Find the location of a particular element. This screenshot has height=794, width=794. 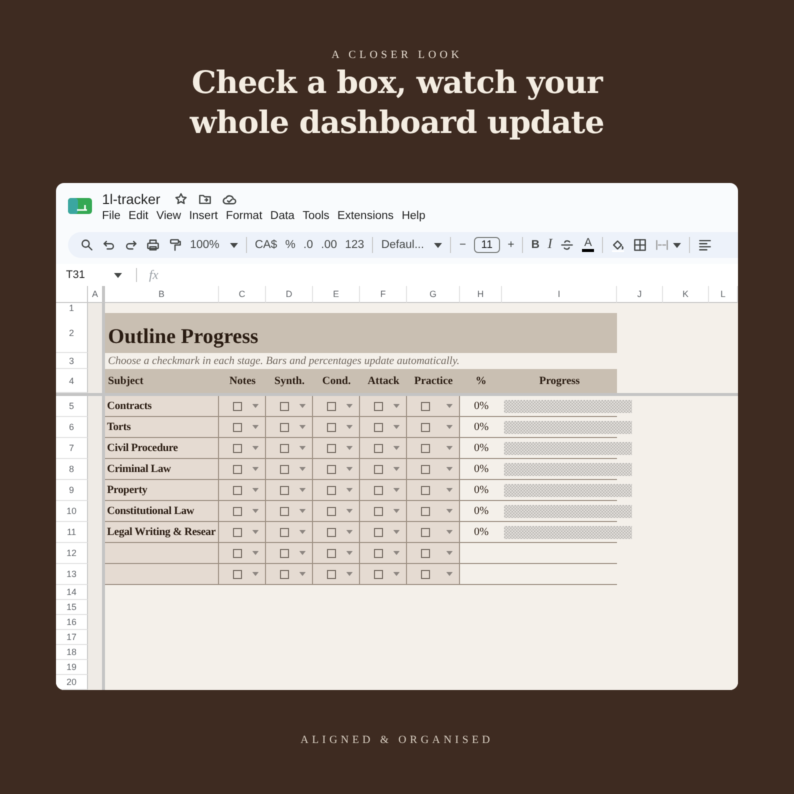

menu-item: Tools is located at coordinates (316, 216).